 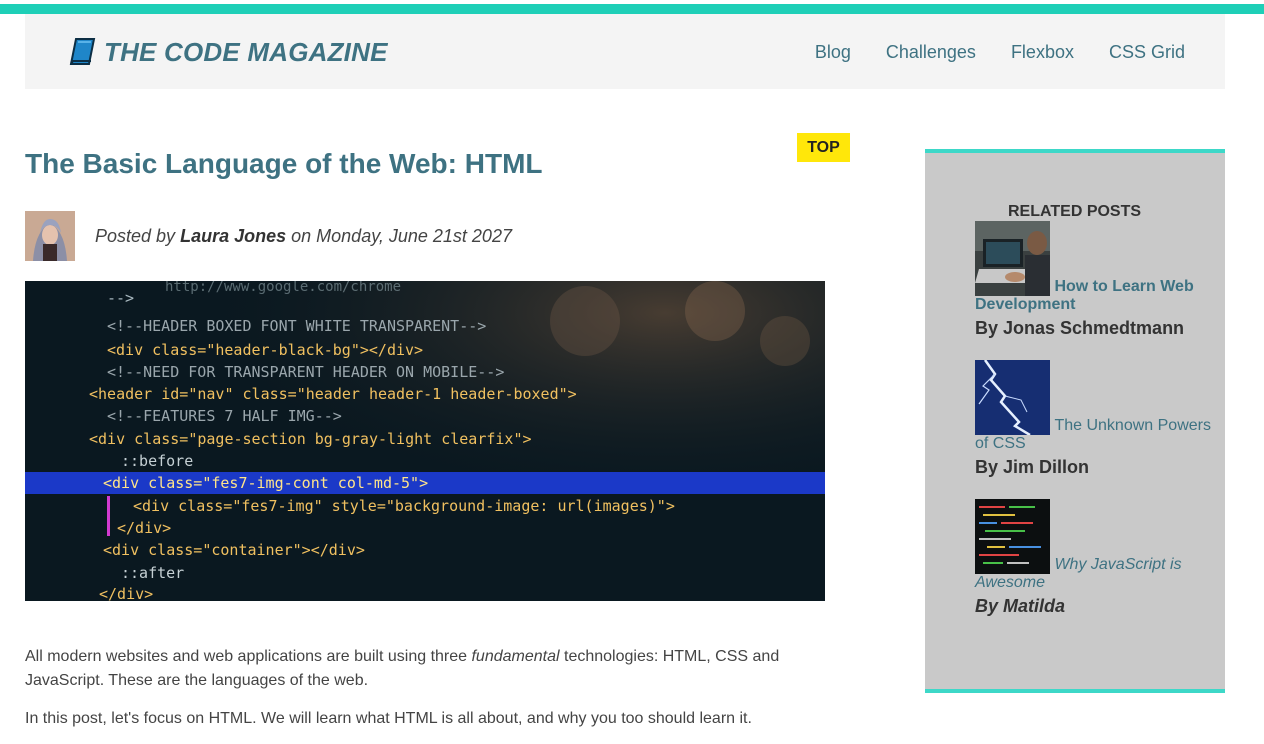 What do you see at coordinates (233, 236) in the screenshot?
I see `author-name: Laura Jones` at bounding box center [233, 236].